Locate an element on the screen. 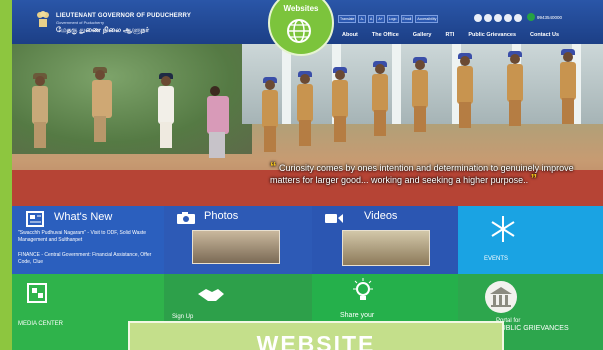 This screenshot has width=603, height=350. close-quote-icon: ” is located at coordinates (534, 178).